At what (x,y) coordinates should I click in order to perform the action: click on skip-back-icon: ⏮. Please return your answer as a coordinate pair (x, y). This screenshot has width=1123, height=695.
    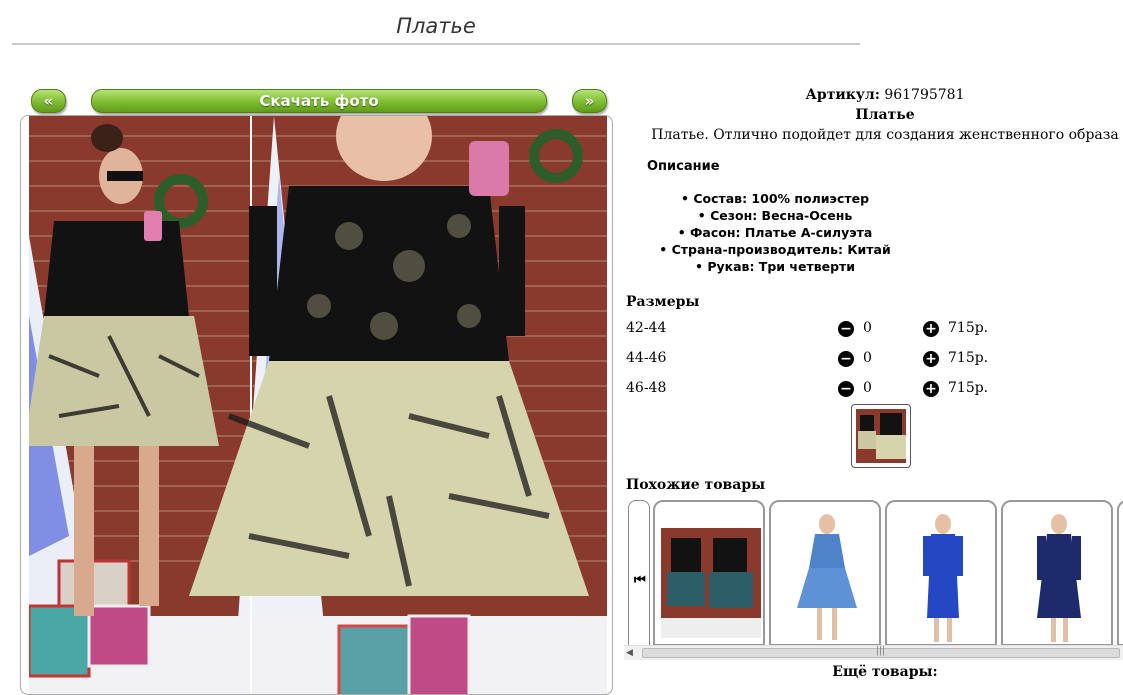
    Looking at the image, I should click on (640, 580).